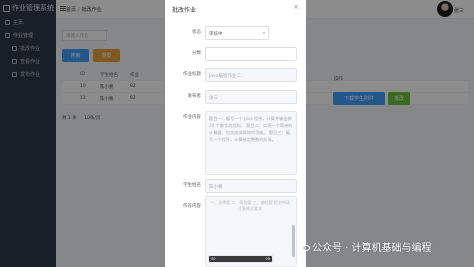 This screenshot has height=267, width=474. I want to click on field-label: 作业内容, so click(192, 117).